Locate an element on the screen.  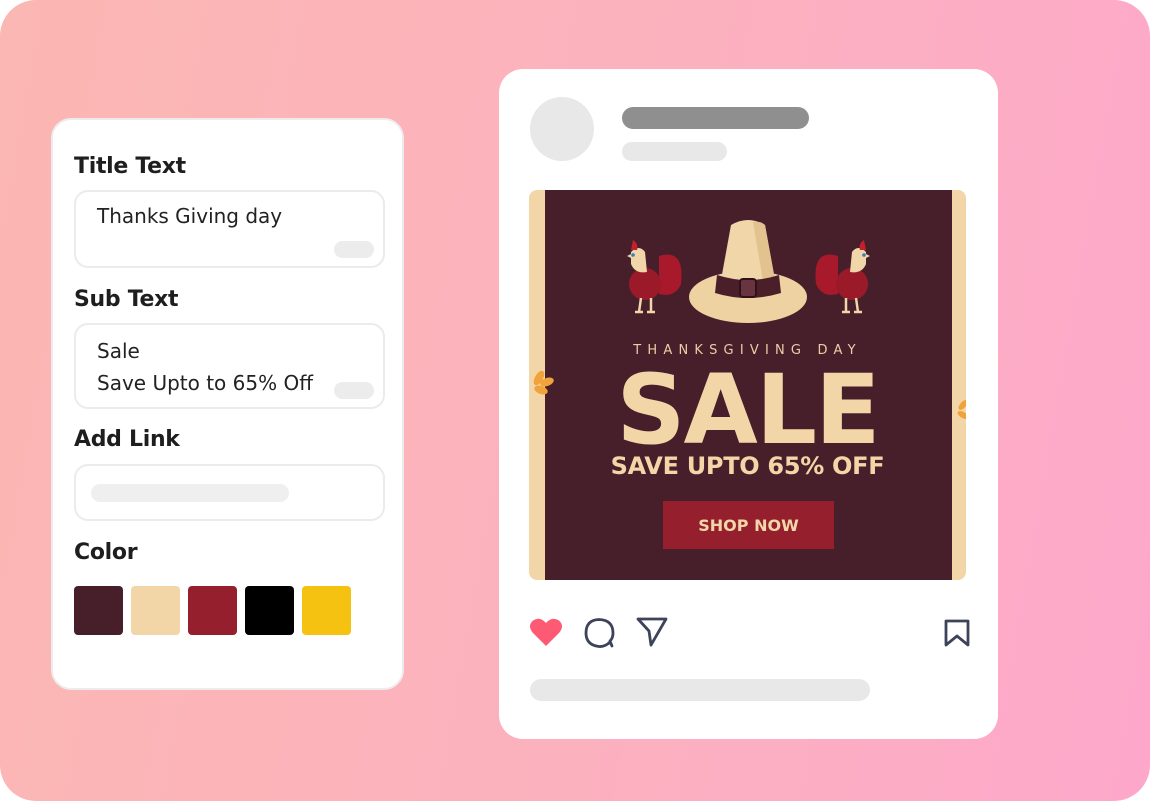
heart-icon is located at coordinates (546, 632).